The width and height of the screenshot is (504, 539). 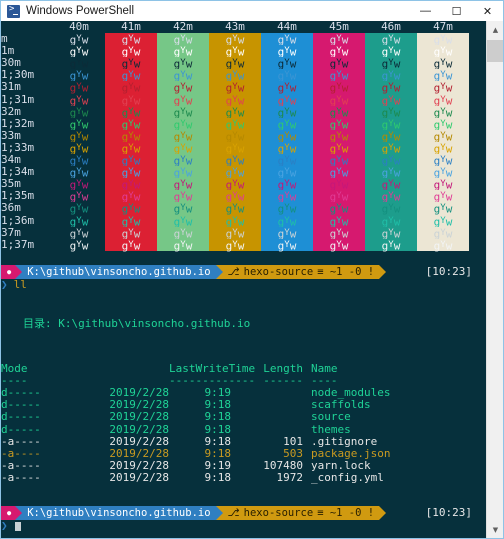 What do you see at coordinates (287, 27) in the screenshot?
I see `color-chart-header-44m: 44m` at bounding box center [287, 27].